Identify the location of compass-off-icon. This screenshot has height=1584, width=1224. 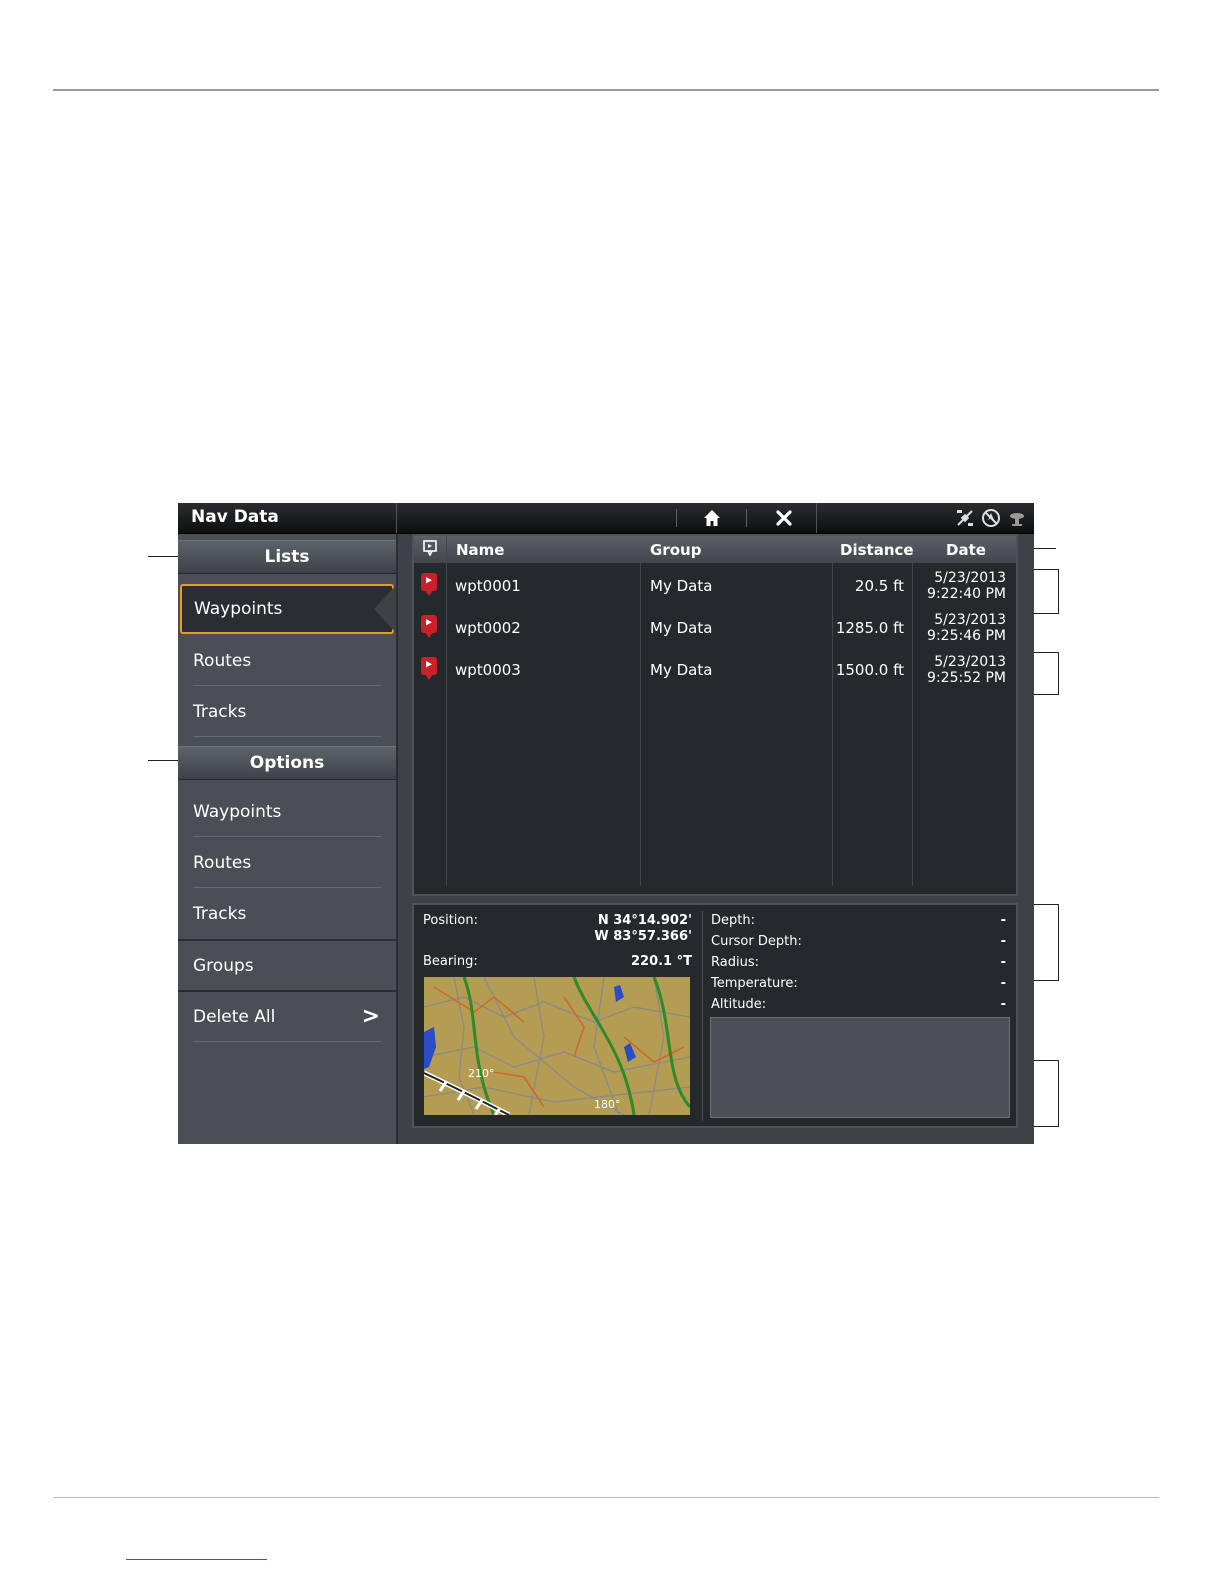
(991, 520).